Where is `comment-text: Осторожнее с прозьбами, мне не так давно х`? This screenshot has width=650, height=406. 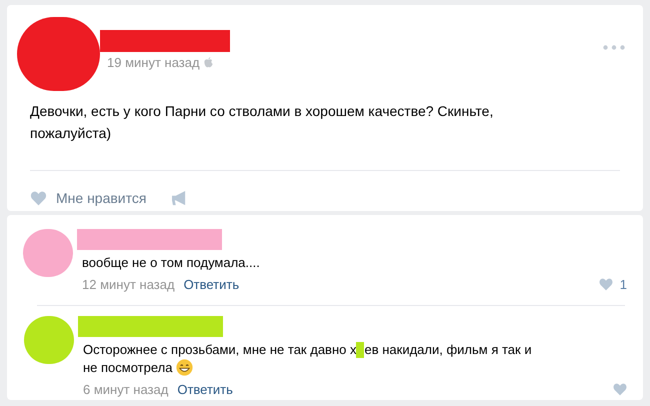
comment-text: Осторожнее с прозьбами, мне не так давно х is located at coordinates (219, 349).